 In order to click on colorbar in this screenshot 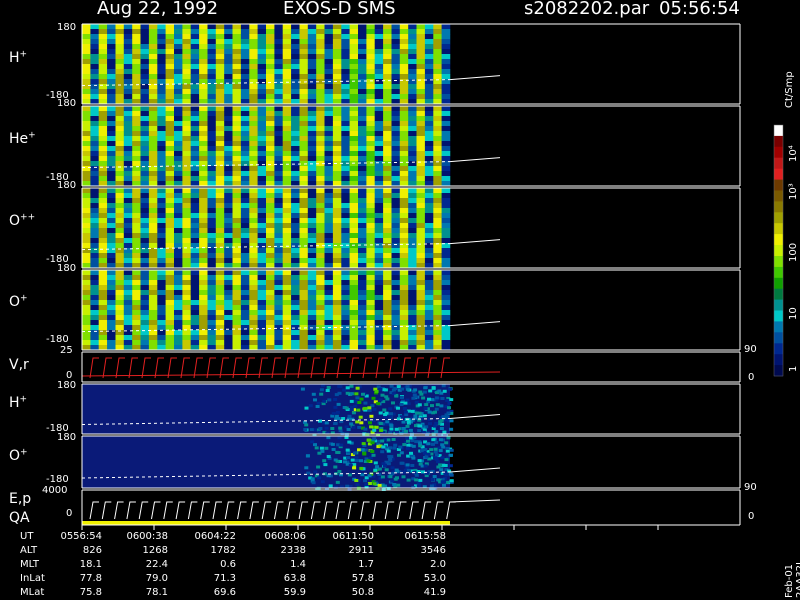, I will do `click(778, 250)`.